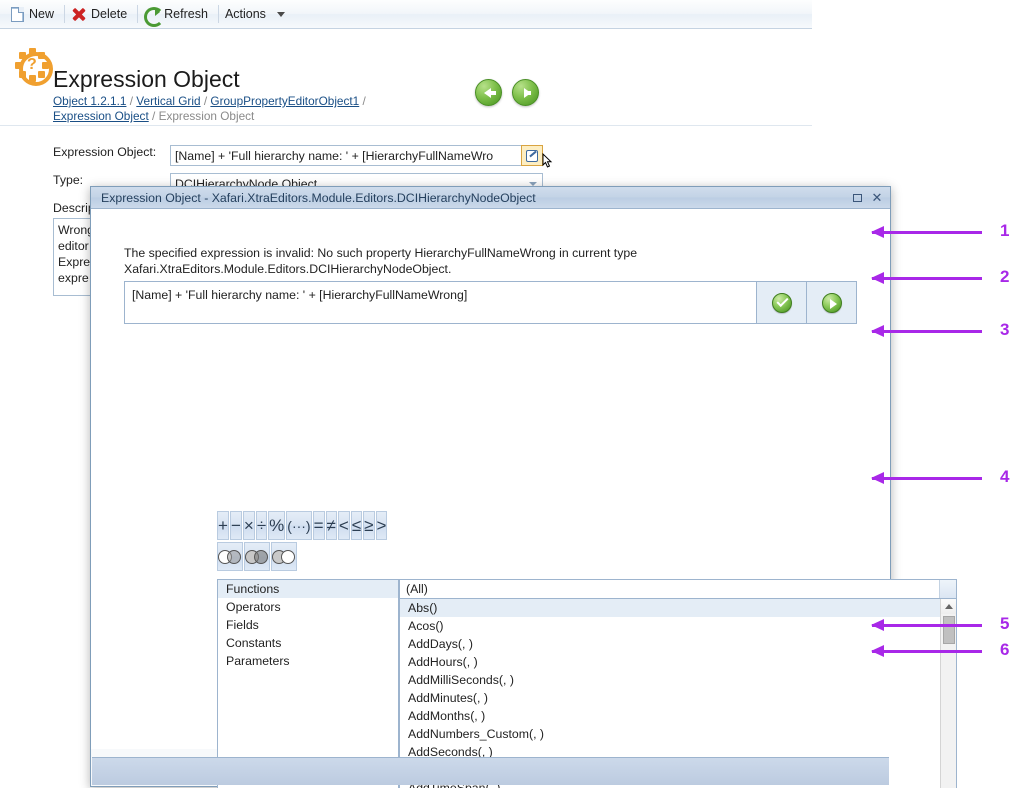  What do you see at coordinates (490, 771) in the screenshot?
I see `dialog-status-bar` at bounding box center [490, 771].